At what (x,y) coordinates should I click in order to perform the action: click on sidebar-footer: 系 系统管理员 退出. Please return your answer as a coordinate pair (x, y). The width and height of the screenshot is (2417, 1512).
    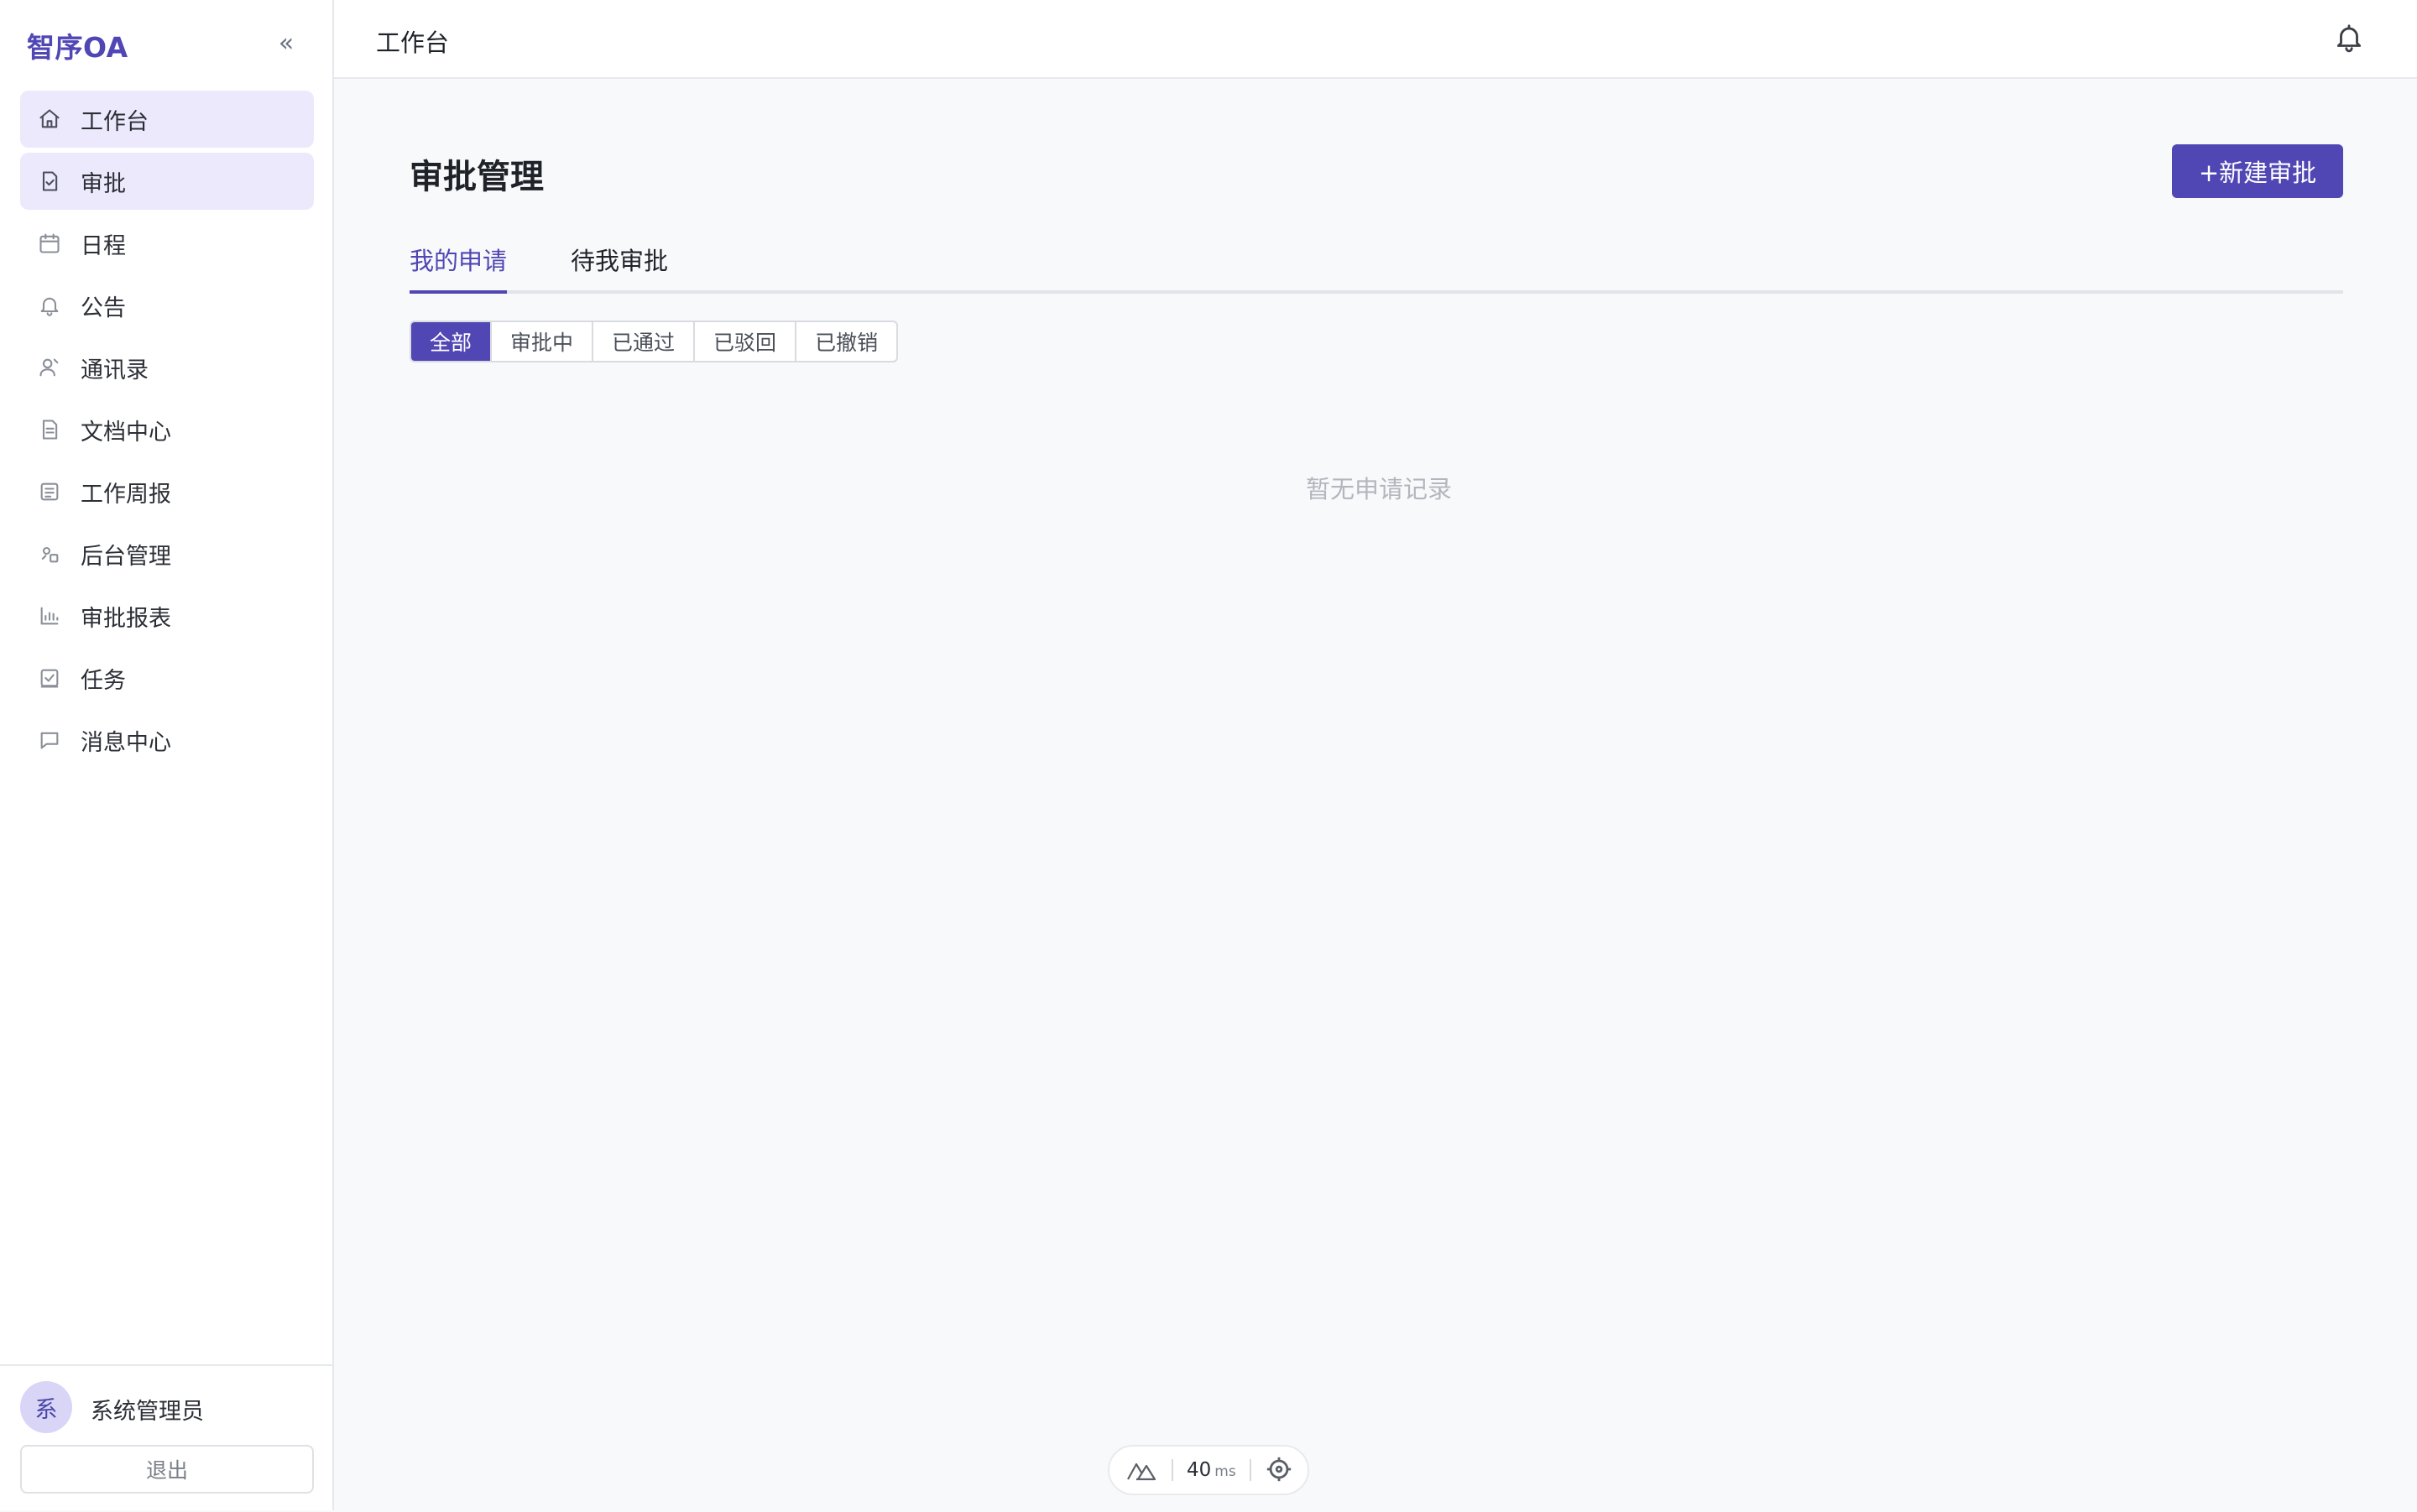
    Looking at the image, I should click on (166, 1438).